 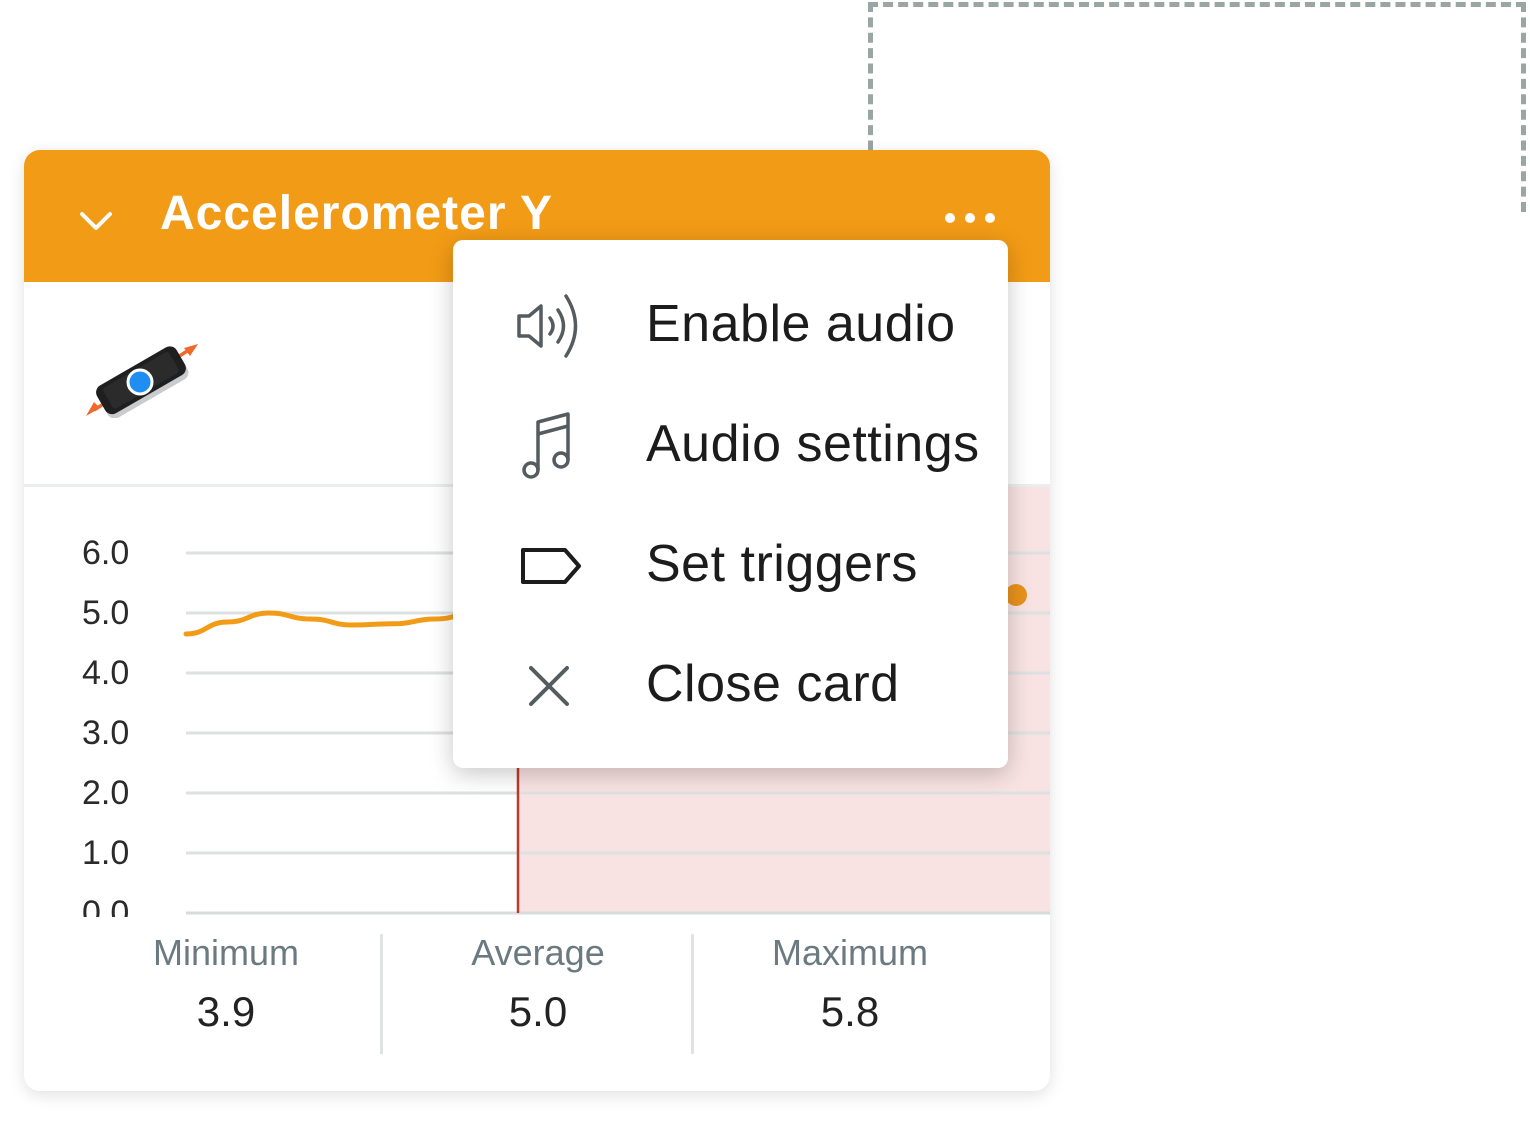 I want to click on minimum-value: 3.9, so click(x=226, y=1011).